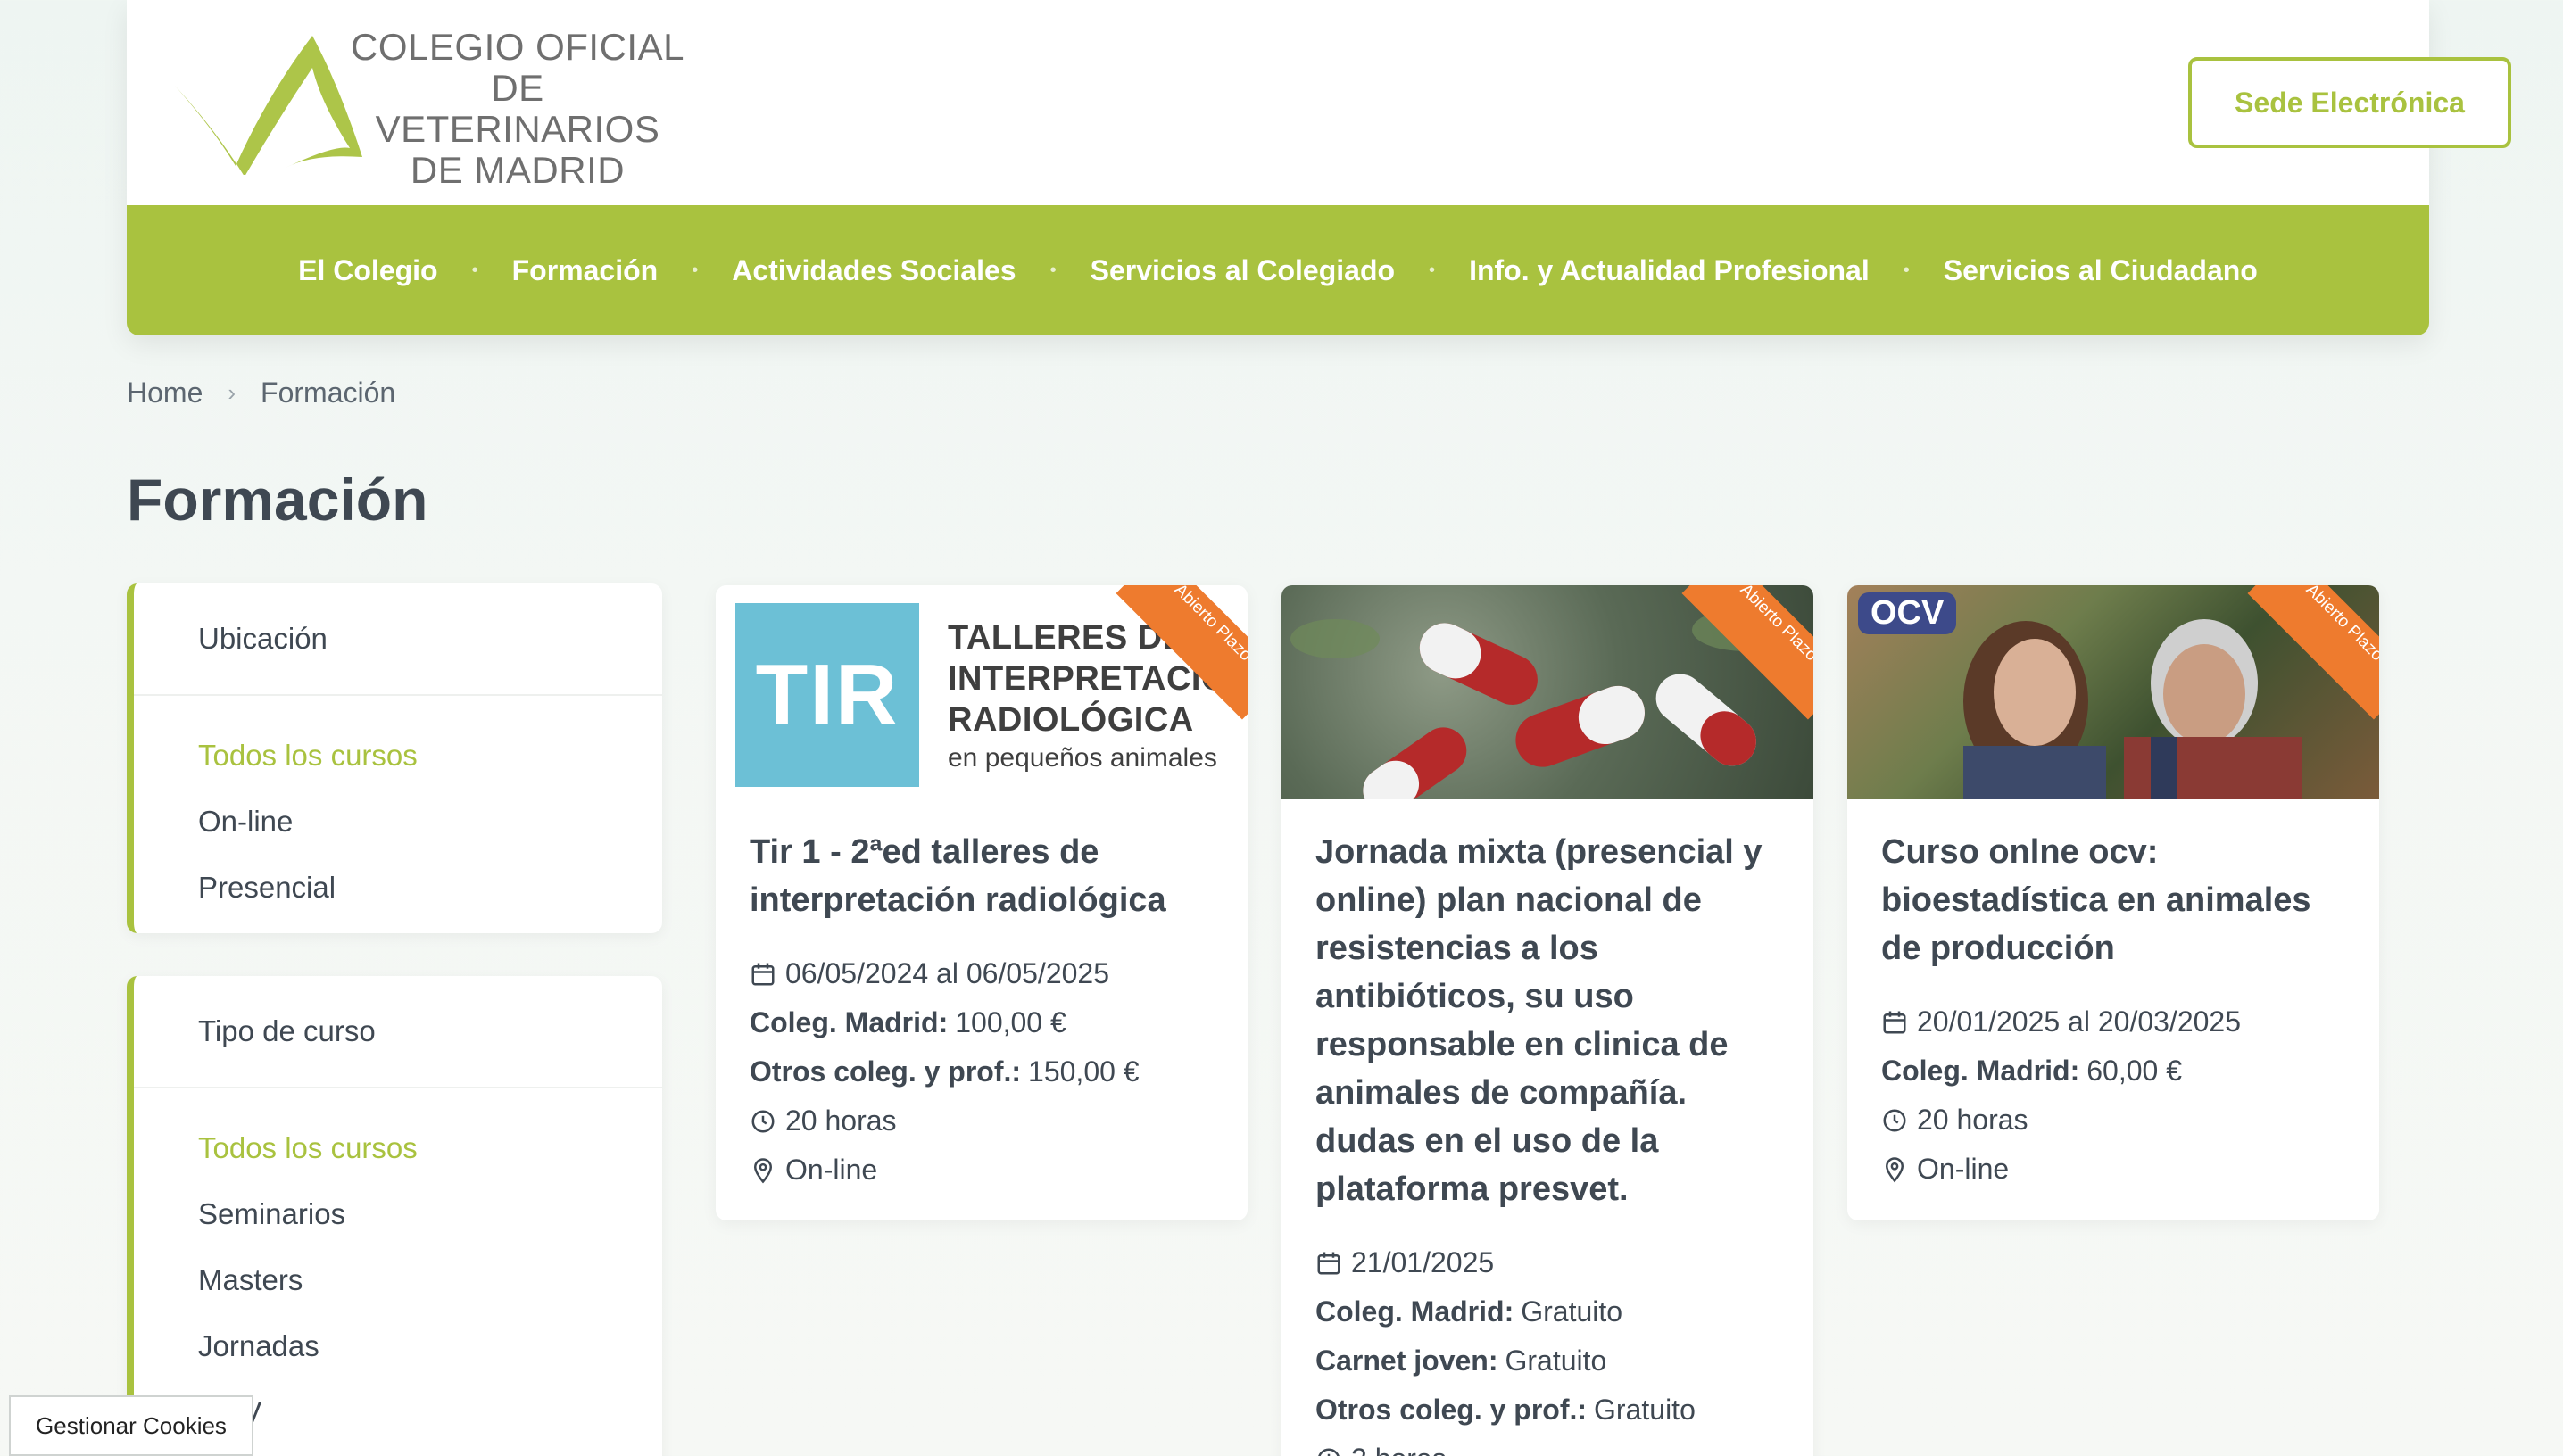 The width and height of the screenshot is (2563, 1456). What do you see at coordinates (1010, 1022) in the screenshot?
I see `price-value: 100,00 €` at bounding box center [1010, 1022].